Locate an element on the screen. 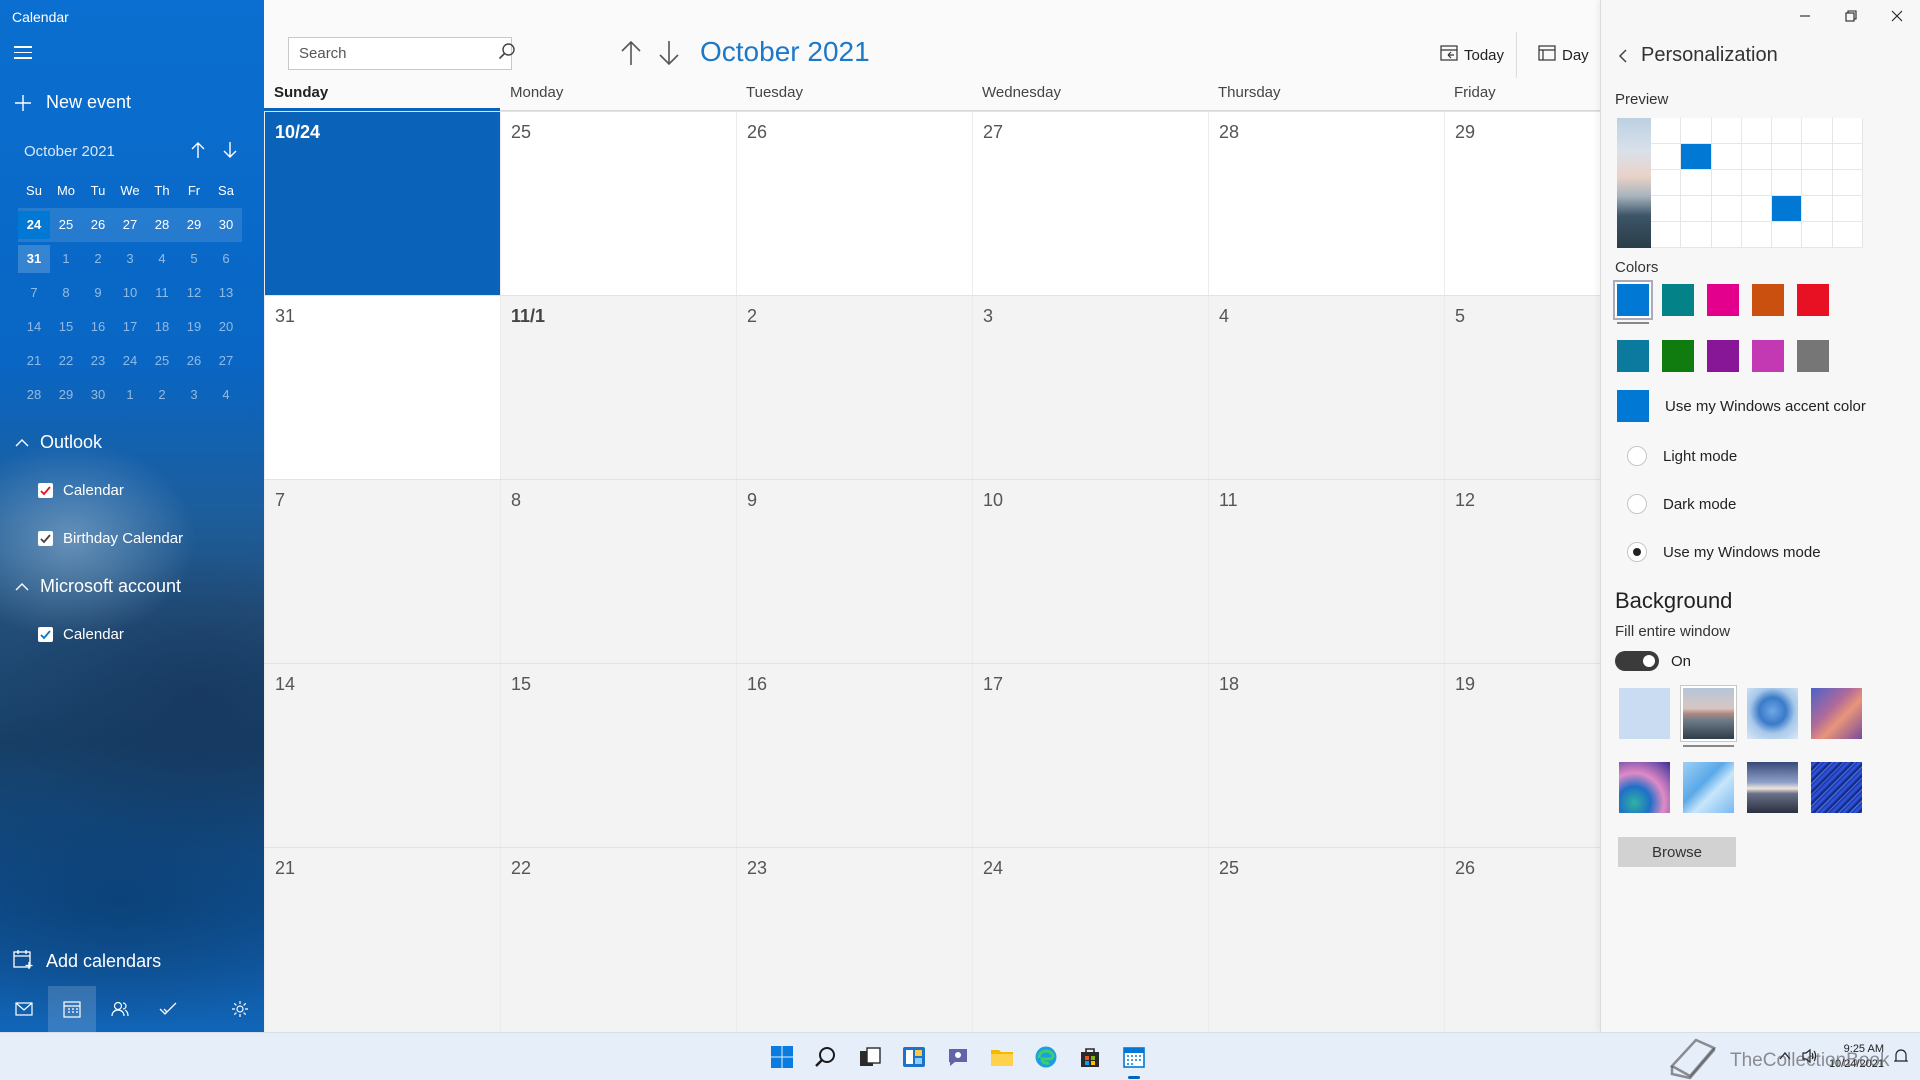 The image size is (1920, 1080). day-cell: 31 is located at coordinates (382, 388).